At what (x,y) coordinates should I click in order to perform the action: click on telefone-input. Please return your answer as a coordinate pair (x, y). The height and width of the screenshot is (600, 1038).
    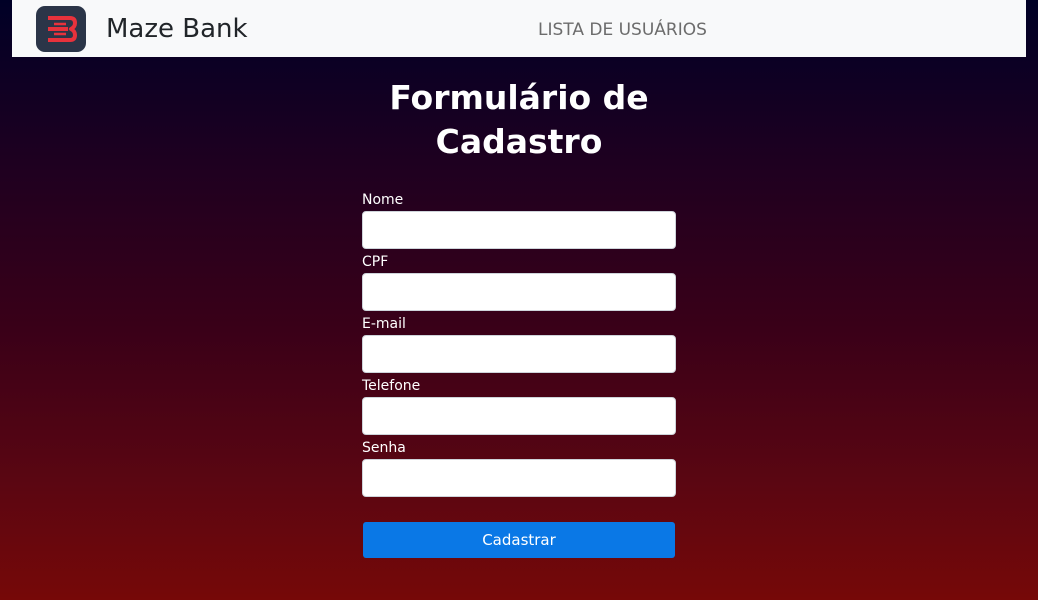
    Looking at the image, I should click on (519, 416).